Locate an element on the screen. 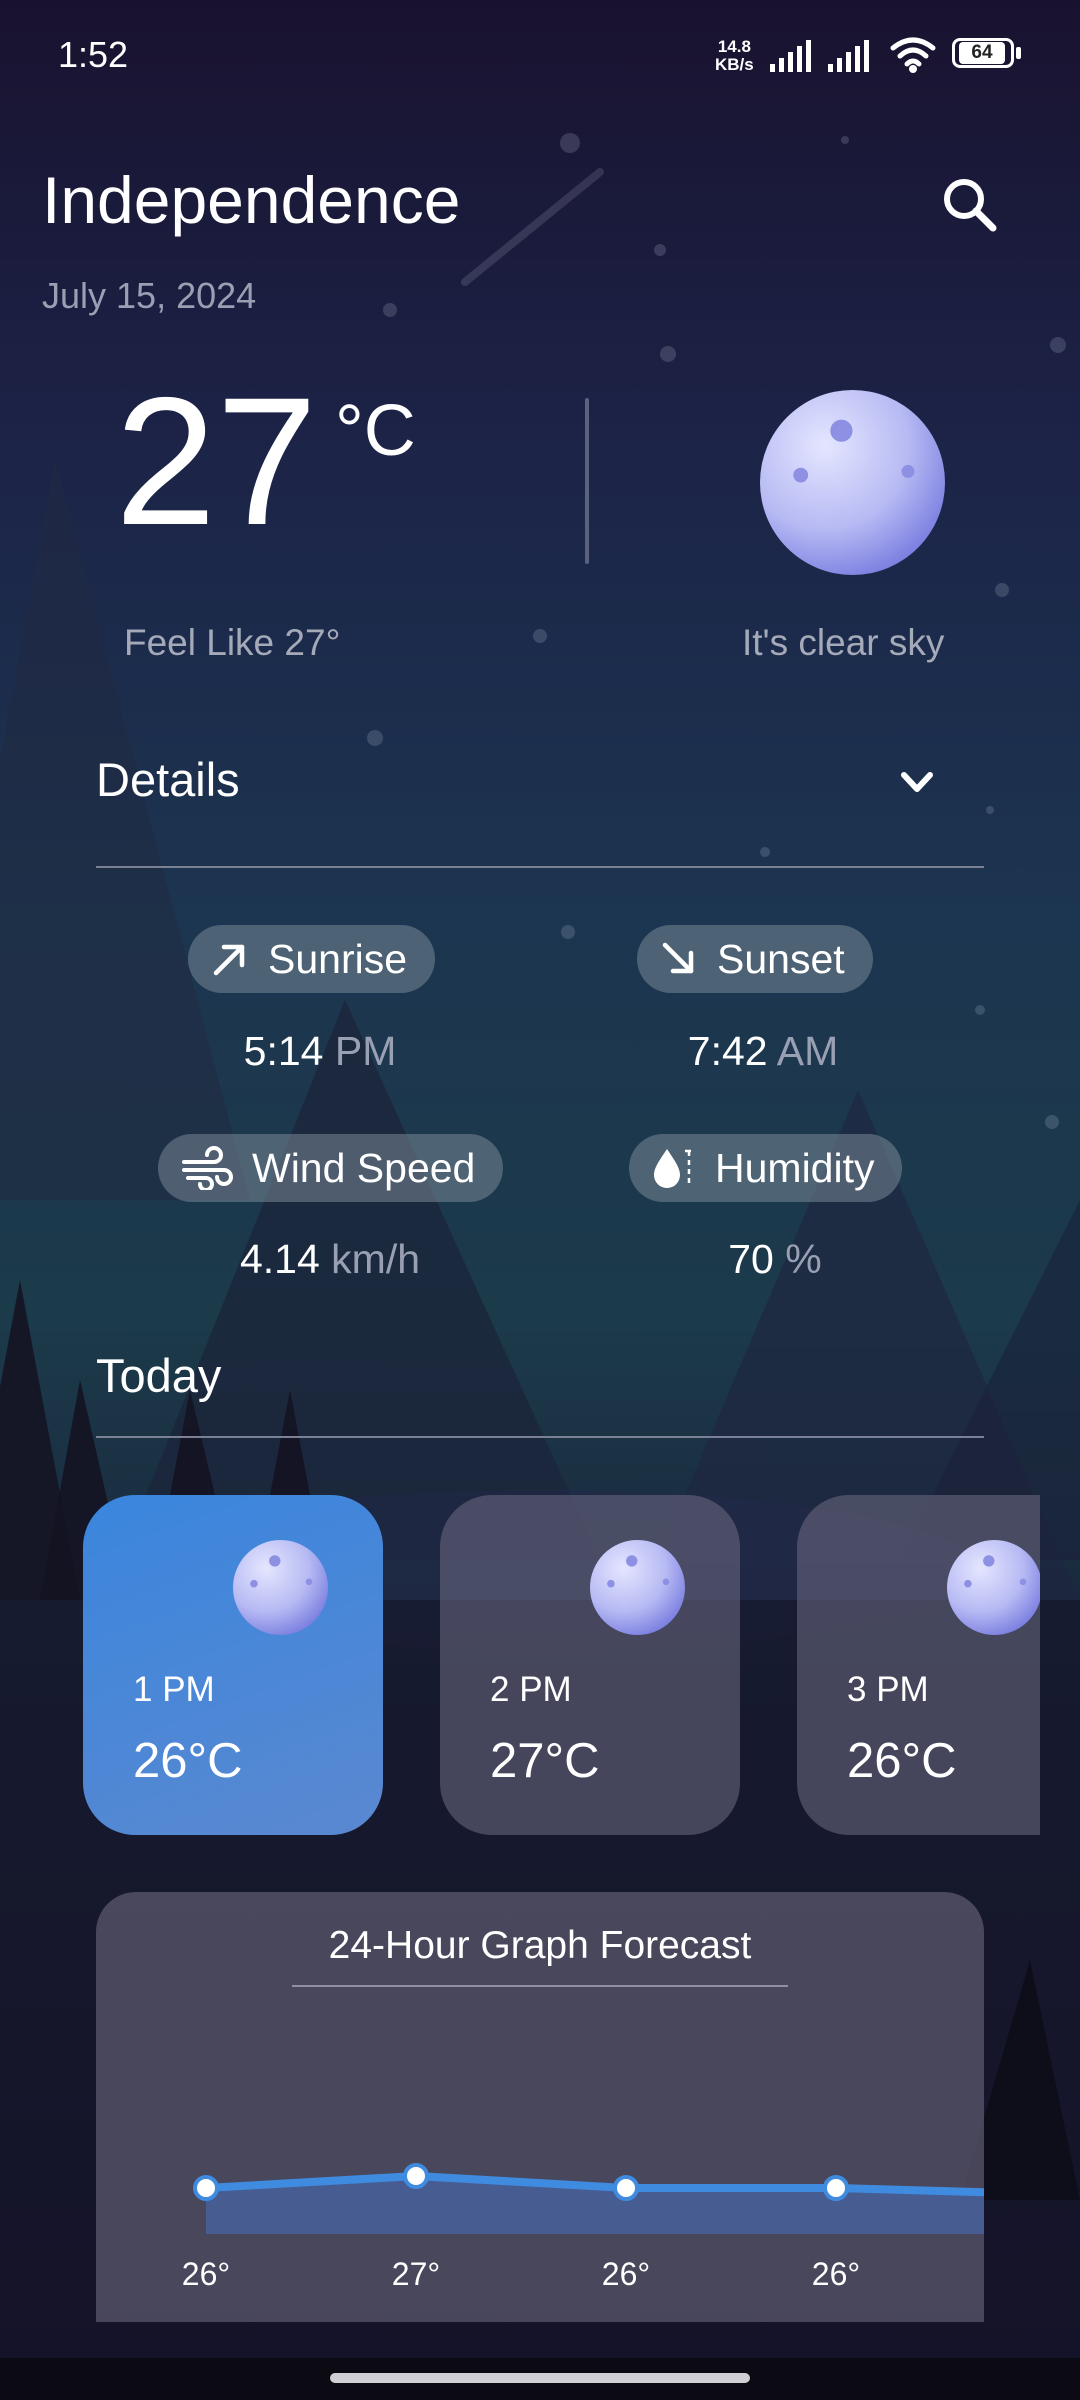 This screenshot has width=1080, height=2400. graph-forecast-card: 24-Hour Graph Forecast 26° 27° 26° 26° is located at coordinates (540, 2107).